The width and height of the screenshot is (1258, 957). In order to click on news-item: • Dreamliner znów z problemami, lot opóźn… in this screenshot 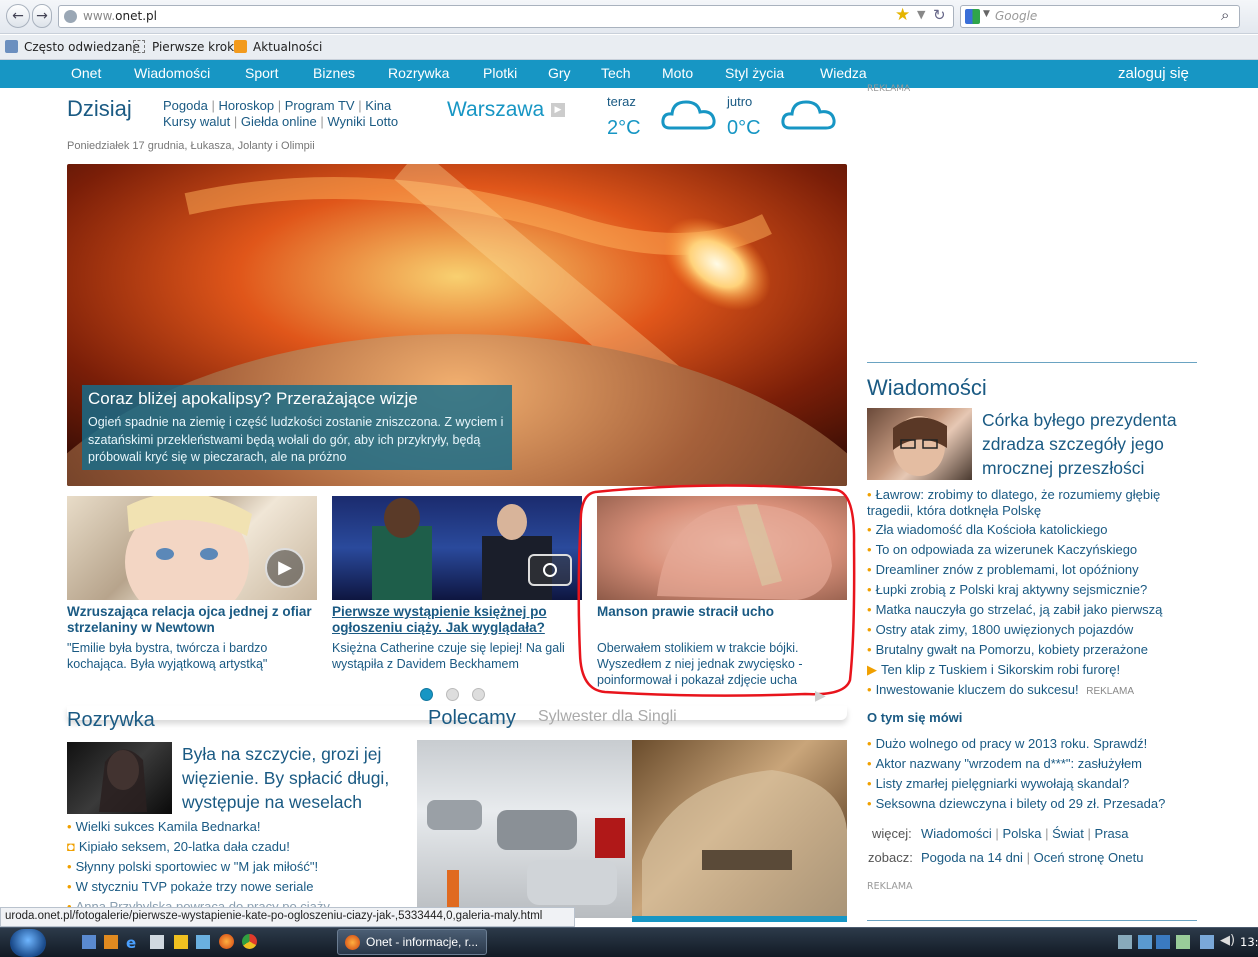, I will do `click(1003, 570)`.